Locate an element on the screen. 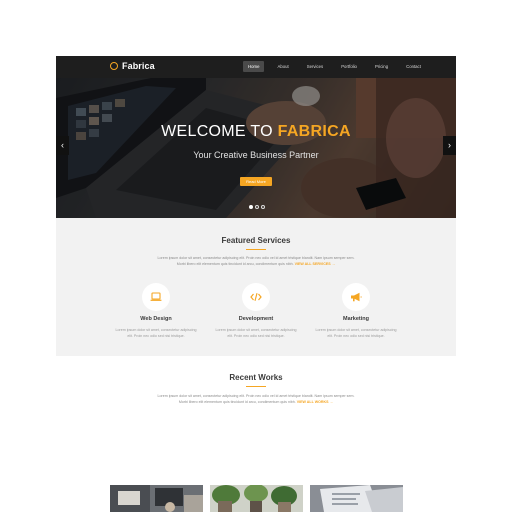 The height and width of the screenshot is (512, 512). work-thumbnail-plants is located at coordinates (256, 498).